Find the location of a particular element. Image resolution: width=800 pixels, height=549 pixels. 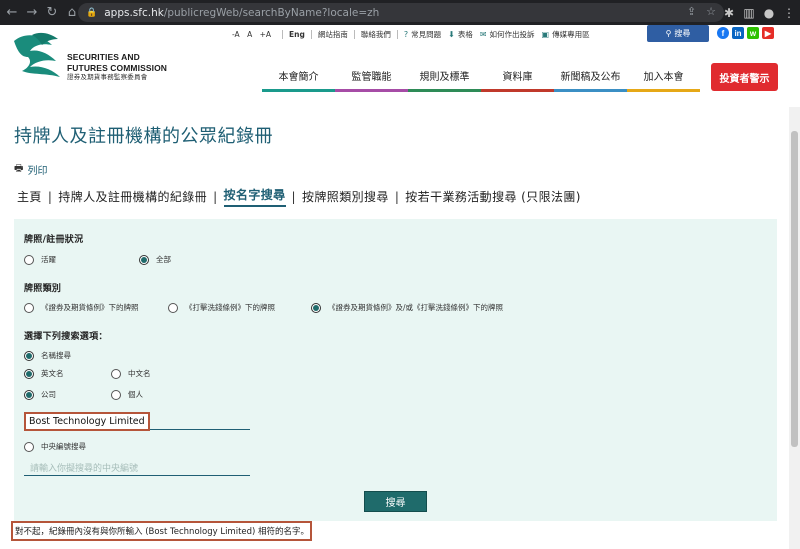

radio-label: 名稱搜尋 is located at coordinates (56, 355).